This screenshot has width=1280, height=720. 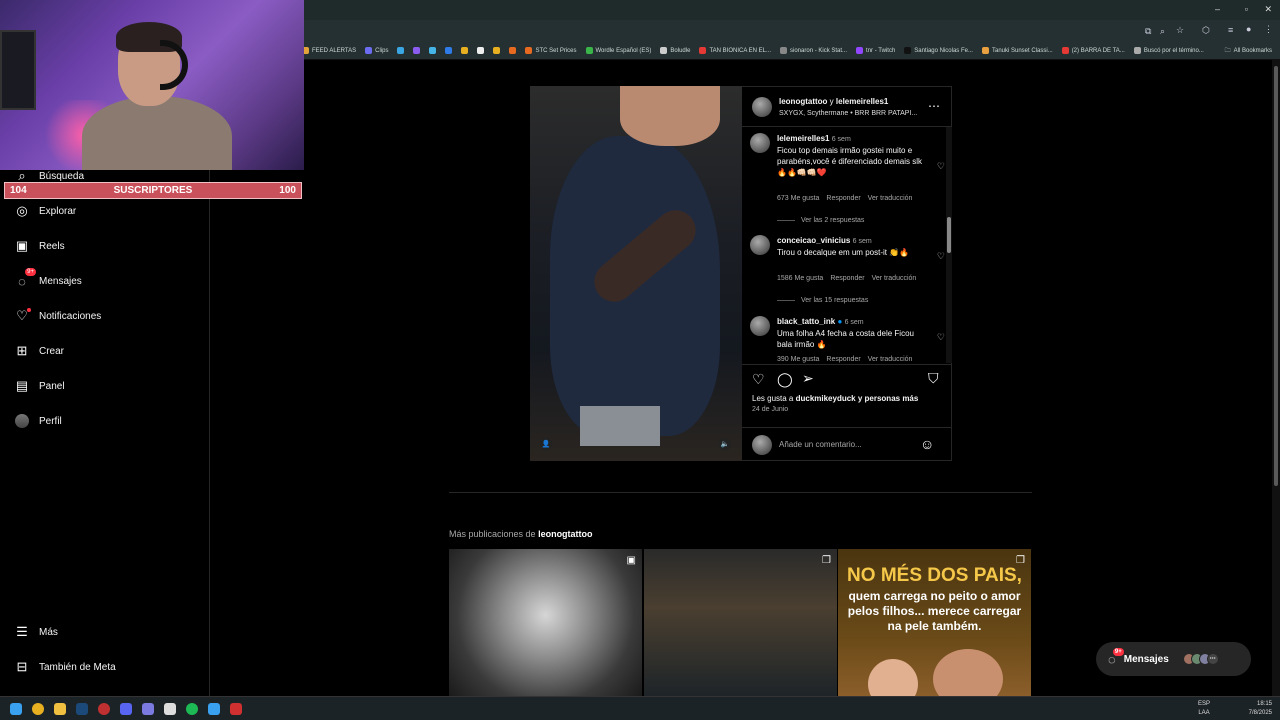 I want to click on language-indicator: ESP LAA, so click(x=1204, y=709).